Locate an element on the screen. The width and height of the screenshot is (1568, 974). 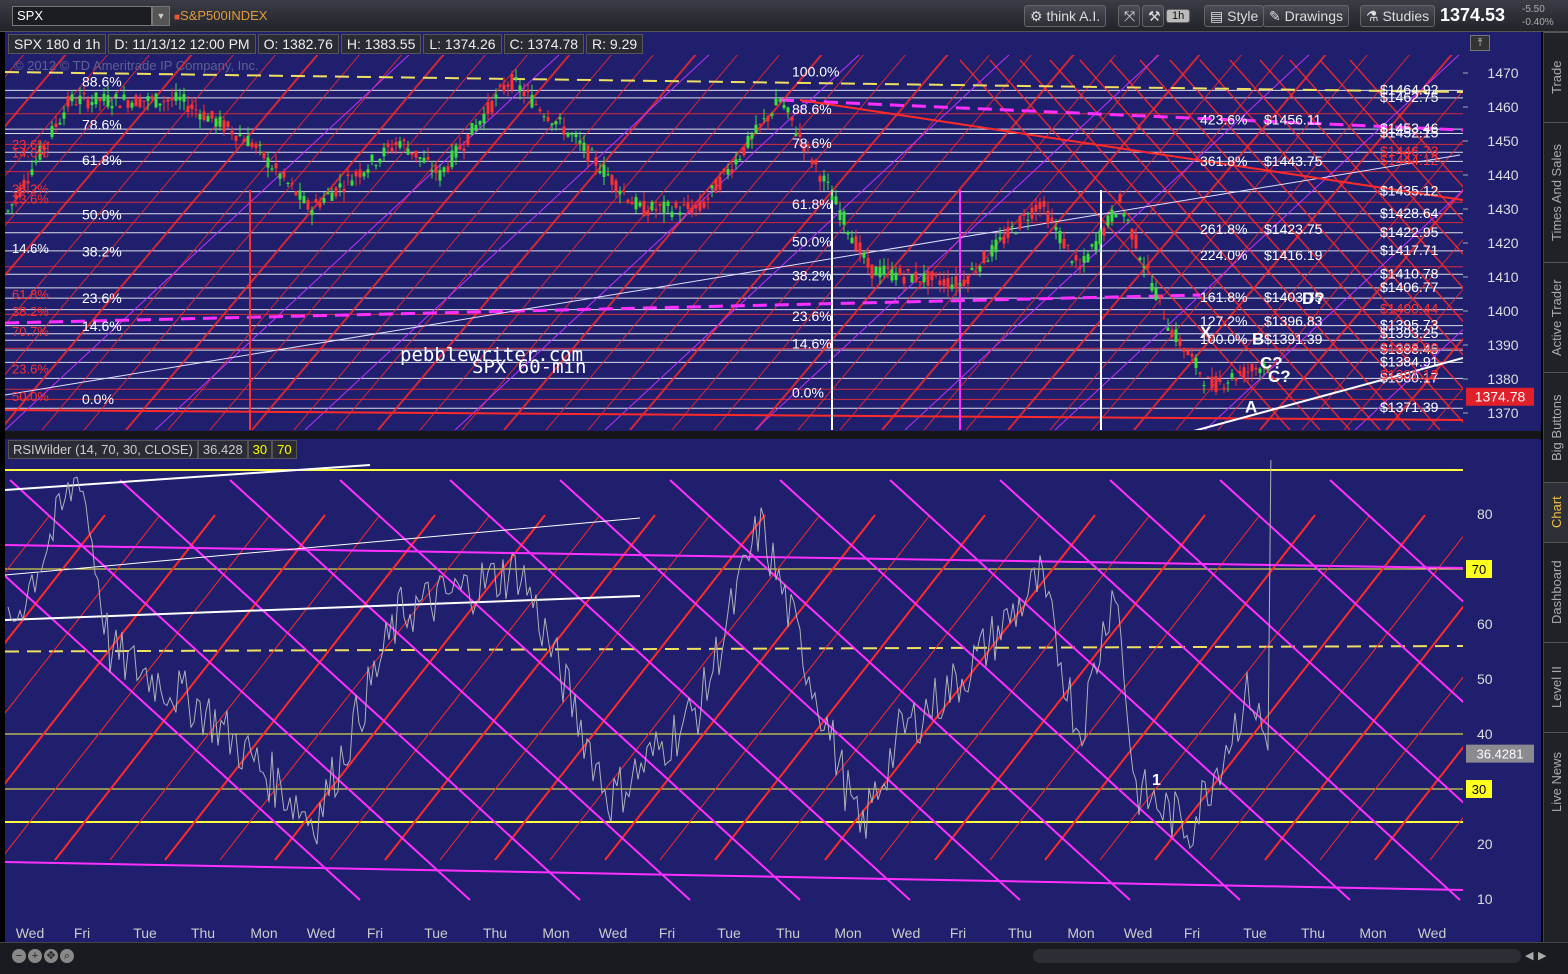
maximize-panel-icon: ⤒ is located at coordinates (1480, 43).